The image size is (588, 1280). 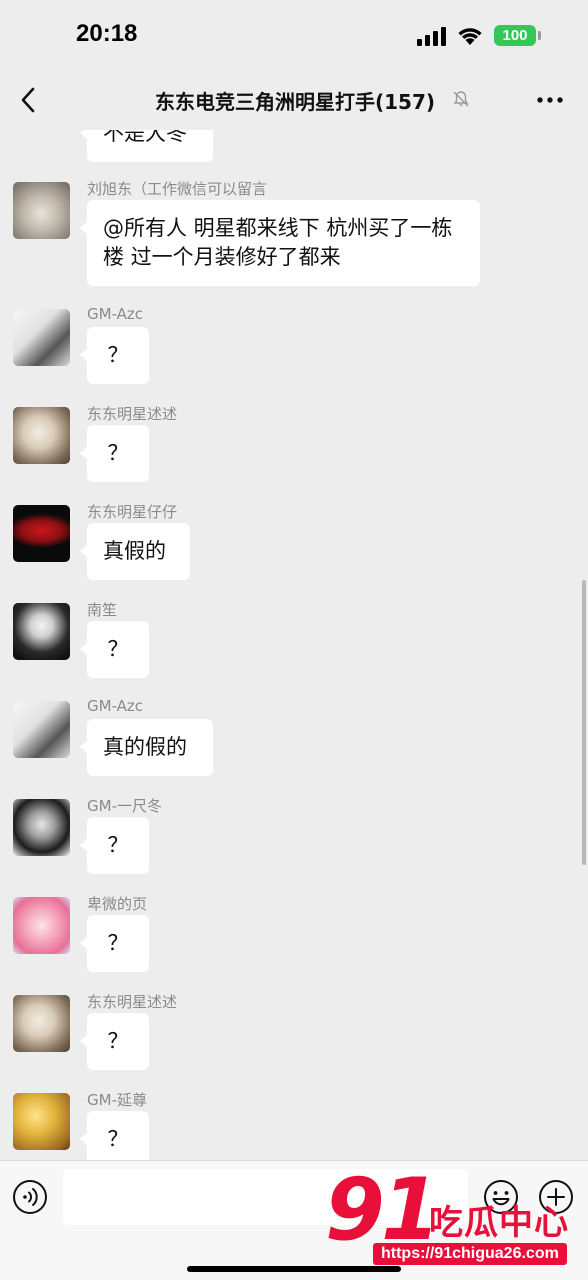 What do you see at coordinates (280, 243) in the screenshot?
I see `message-bubble: @所有人 明星都来线下 杭州买了一栋楼 过一个月装修好了都来` at bounding box center [280, 243].